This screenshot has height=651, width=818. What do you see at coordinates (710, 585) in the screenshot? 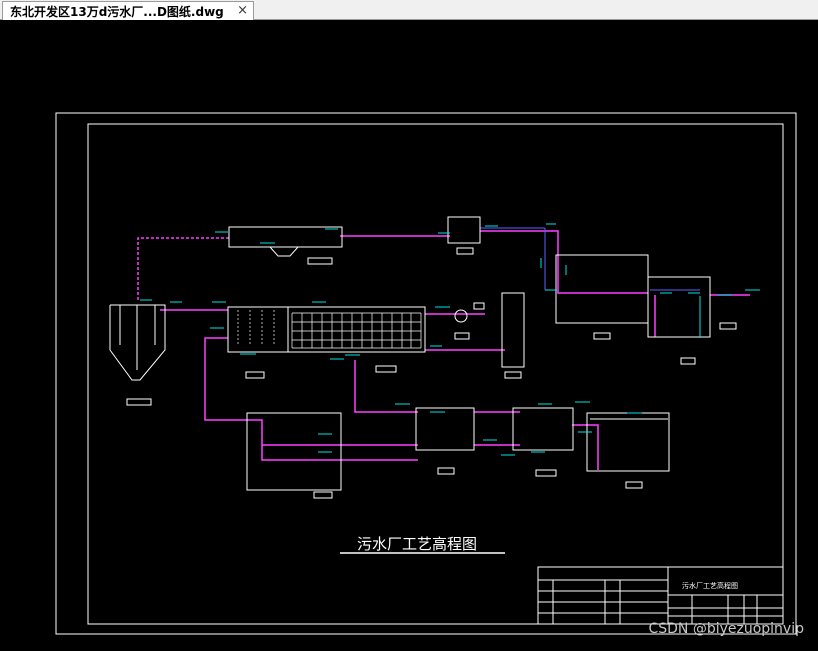
I see `title-block-drawing-name: 污水厂工艺高程图` at bounding box center [710, 585].